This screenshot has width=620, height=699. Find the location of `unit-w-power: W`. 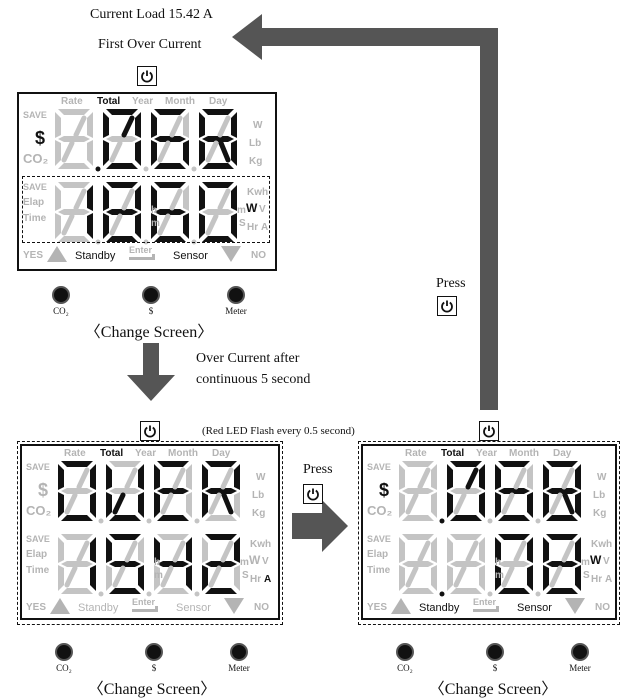

unit-w-power: W is located at coordinates (596, 560).